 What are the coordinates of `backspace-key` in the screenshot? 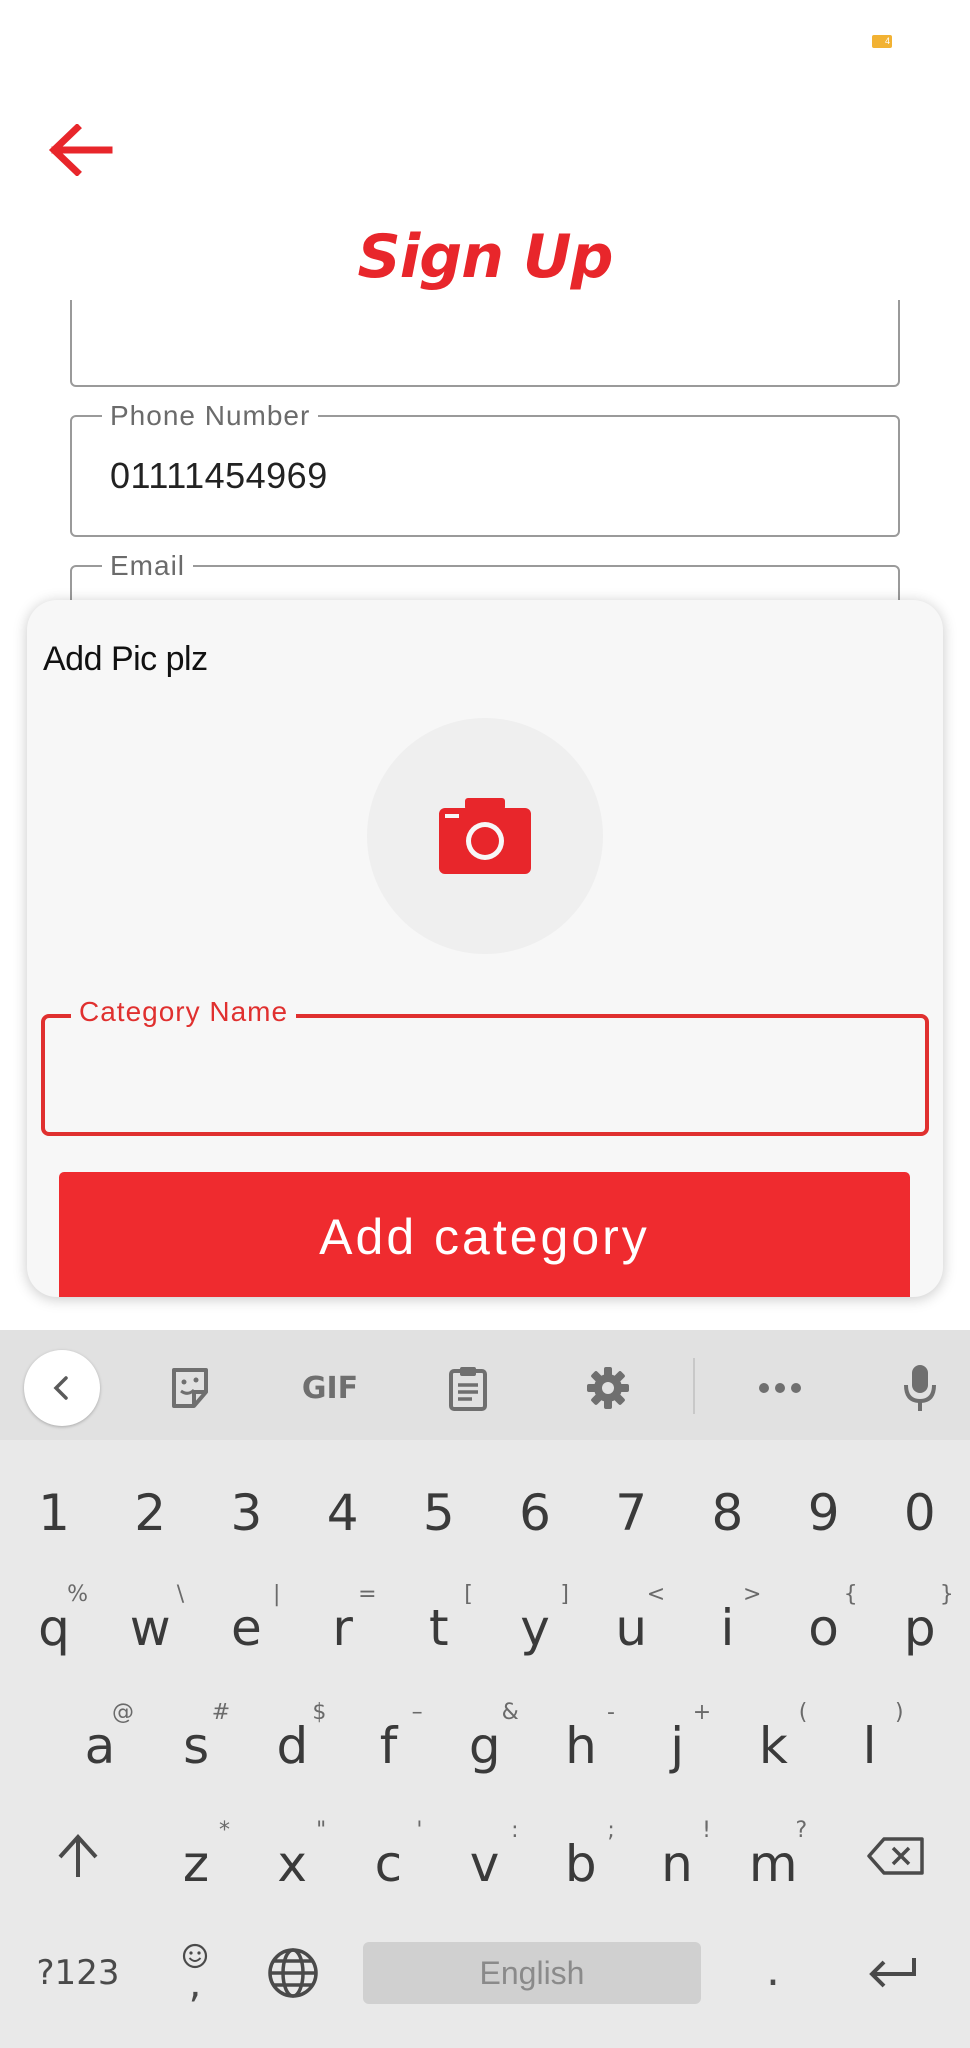 It's located at (896, 1856).